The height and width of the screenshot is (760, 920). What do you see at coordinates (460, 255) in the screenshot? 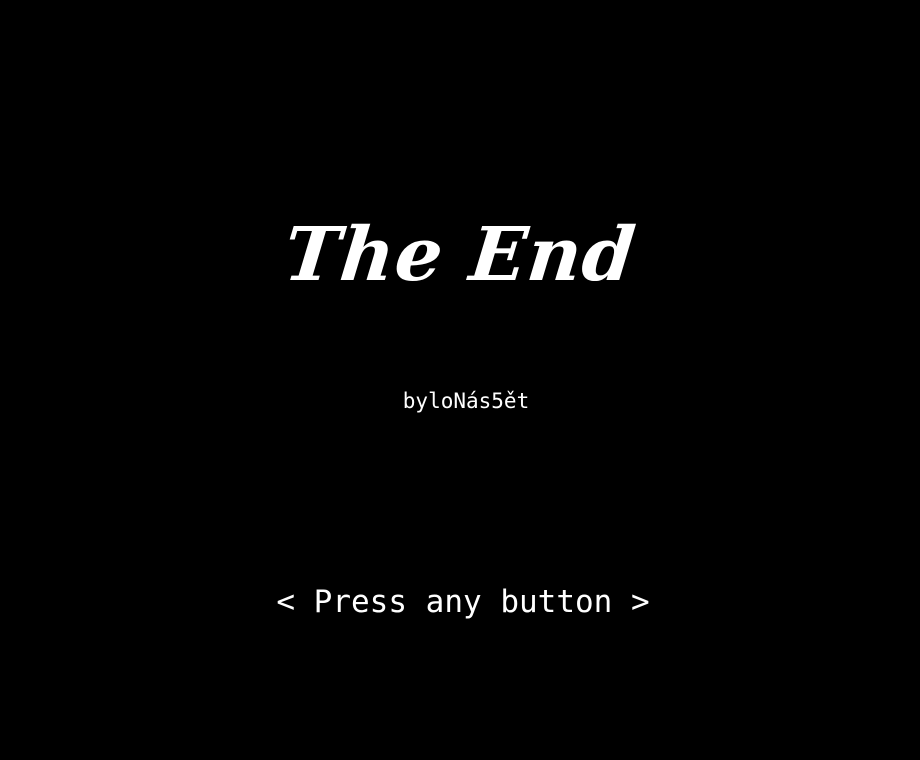
I see `end-title: The End` at bounding box center [460, 255].